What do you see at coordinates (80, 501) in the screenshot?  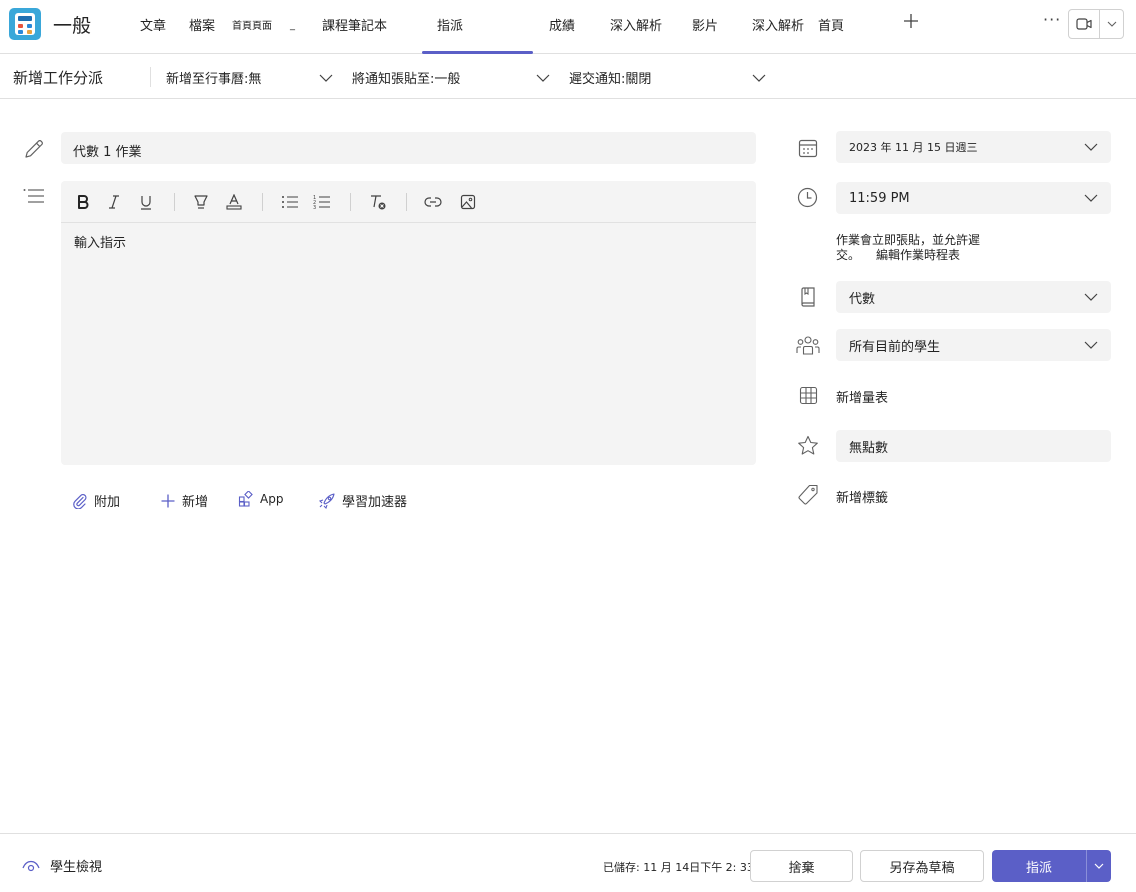 I see `paperclip-icon` at bounding box center [80, 501].